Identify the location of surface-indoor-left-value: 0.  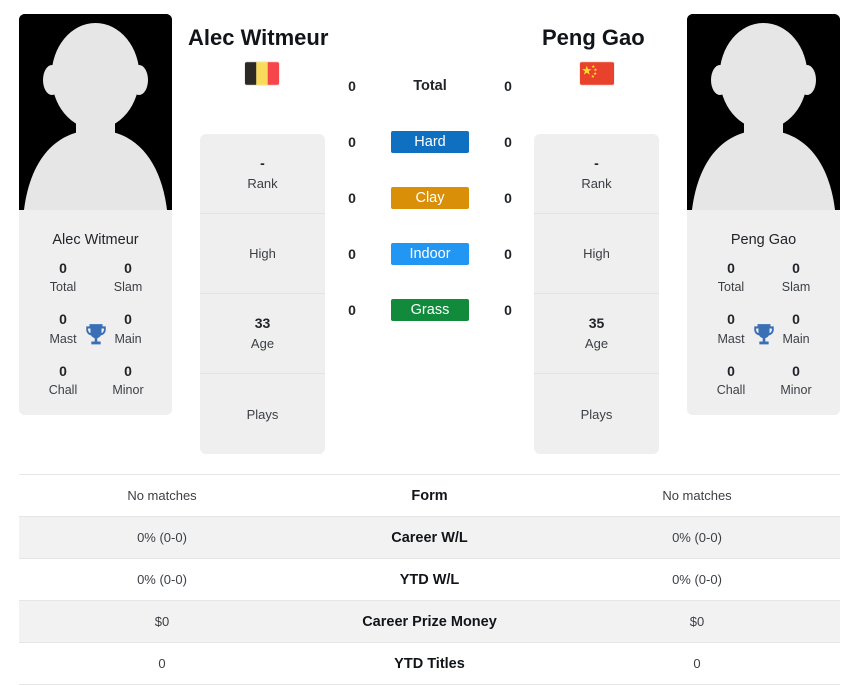
(352, 254).